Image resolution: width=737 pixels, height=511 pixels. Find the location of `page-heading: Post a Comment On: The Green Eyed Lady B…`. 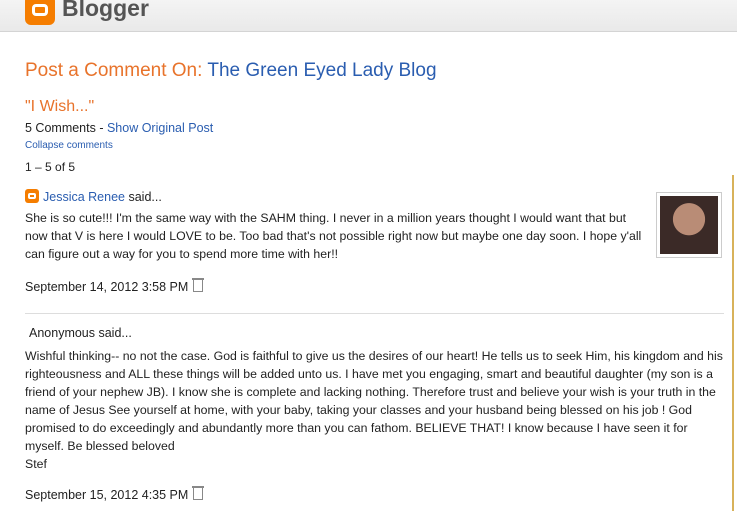

page-heading: Post a Comment On: The Green Eyed Lady B… is located at coordinates (231, 71).